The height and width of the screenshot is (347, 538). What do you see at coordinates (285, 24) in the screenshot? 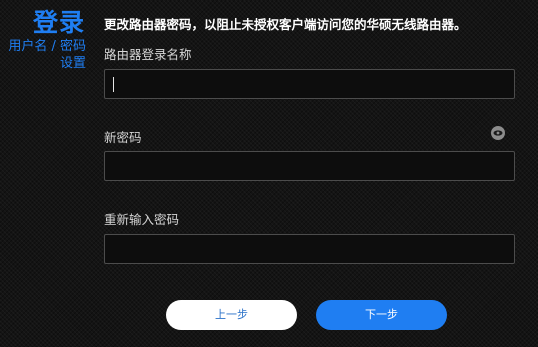
I see `form-description: 更改路由器密码，以阻止未授权客户端访问您的华硕无线路由器。` at bounding box center [285, 24].